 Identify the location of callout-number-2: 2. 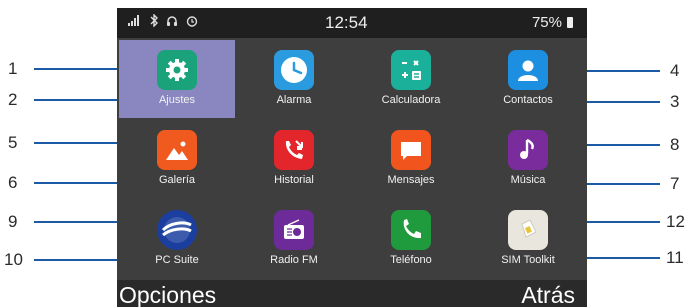
(13, 99).